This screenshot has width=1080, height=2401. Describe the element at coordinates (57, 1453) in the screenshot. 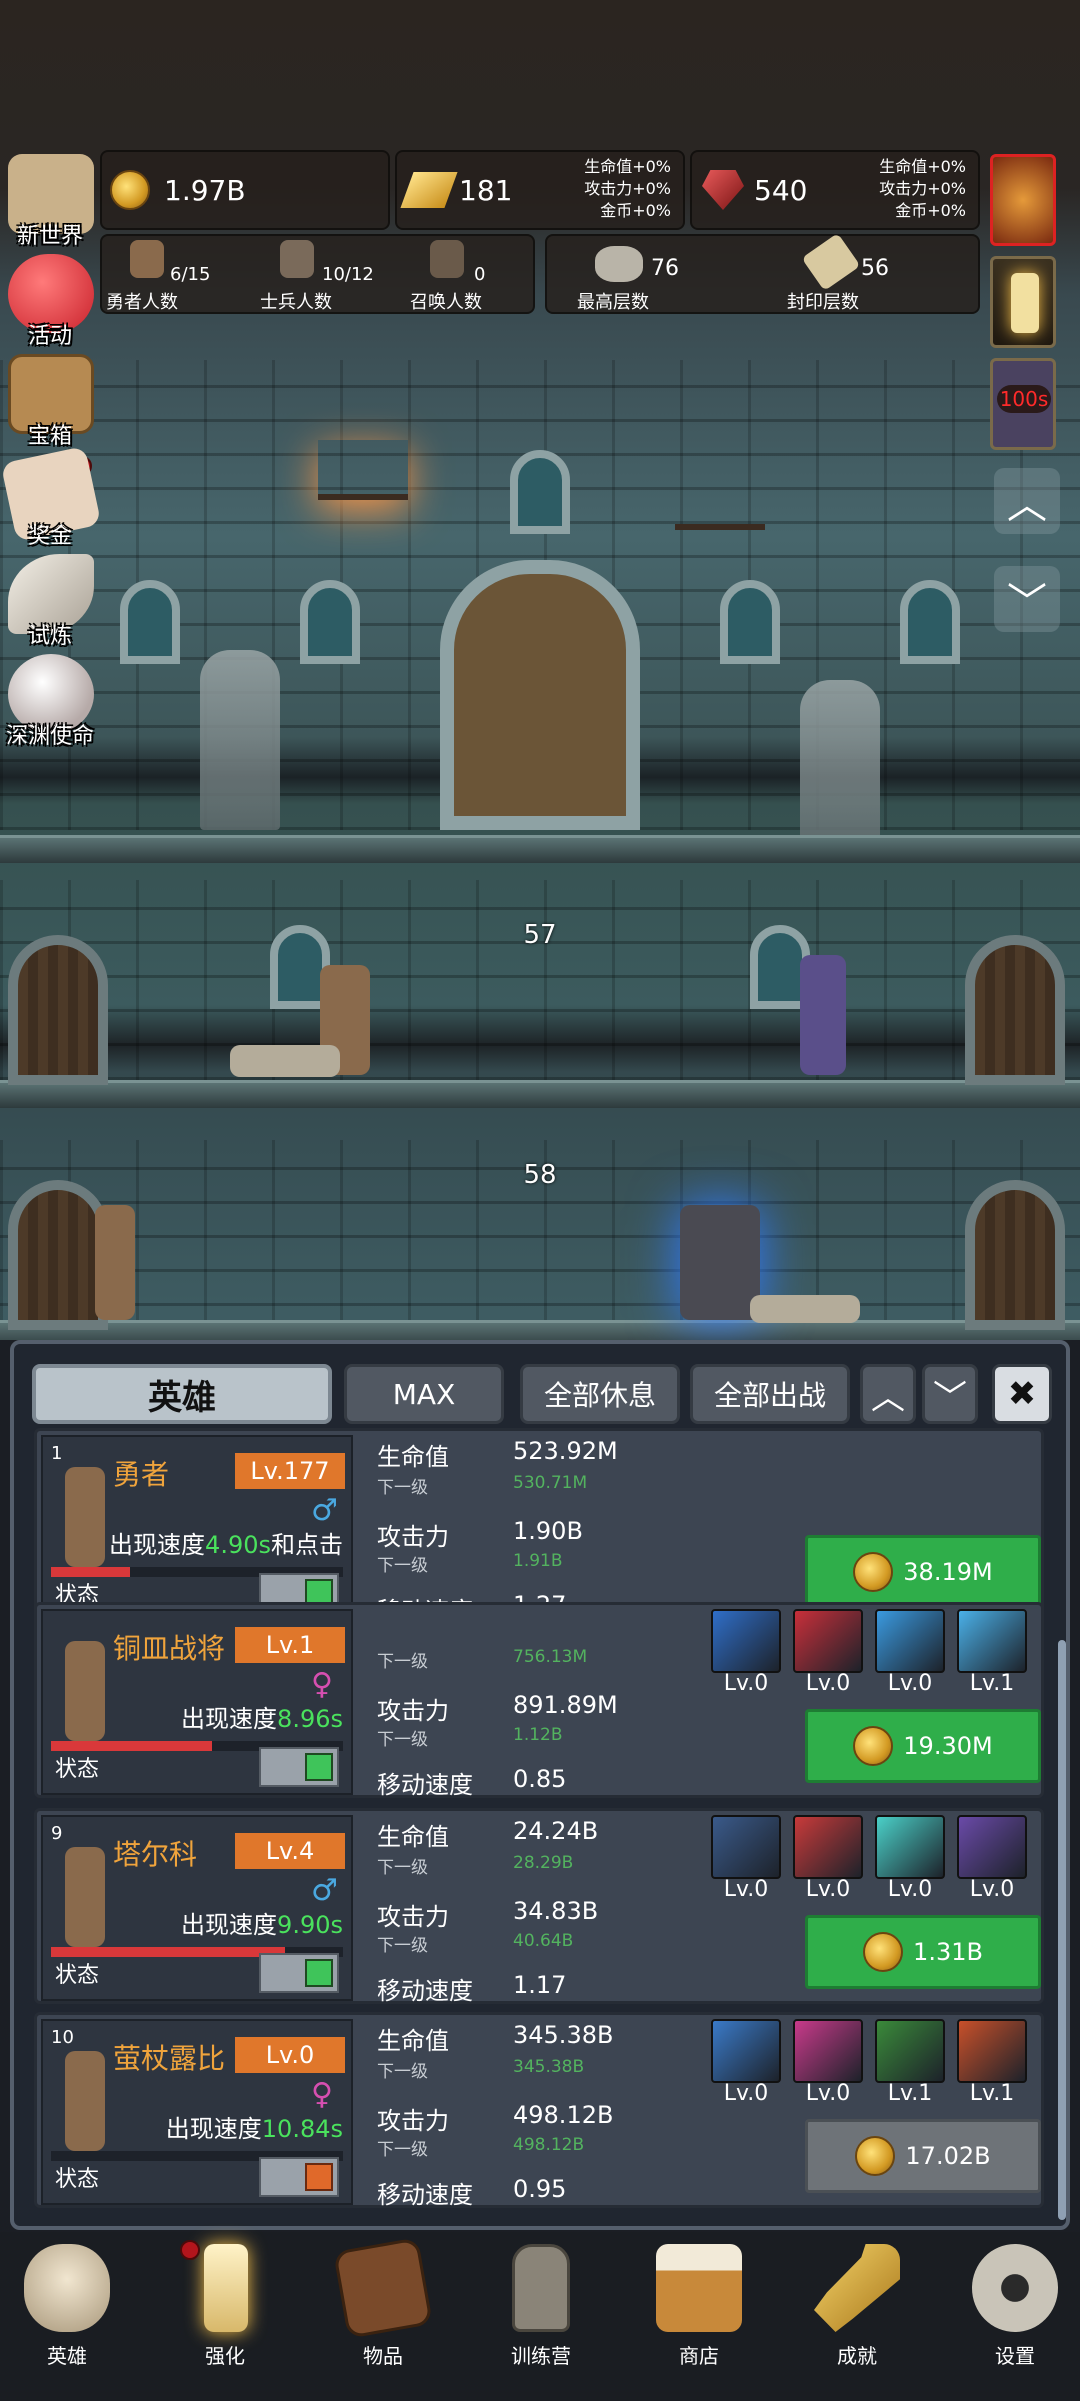

I see `hero-index: 1` at that location.